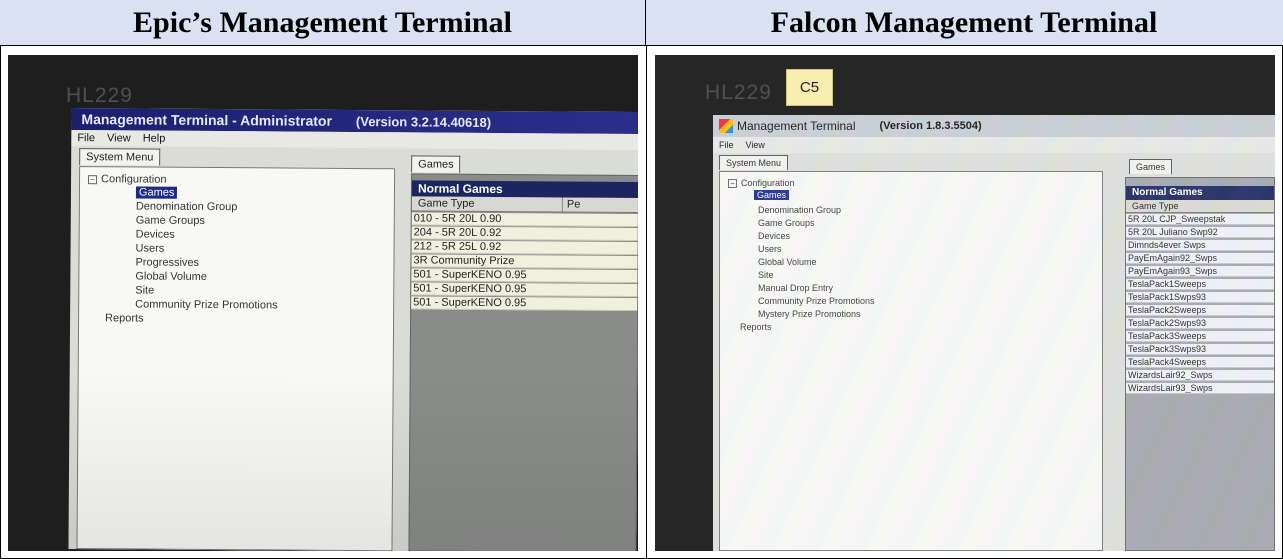  I want to click on game-row: TeslaPack1Sweeps, so click(1200, 284).